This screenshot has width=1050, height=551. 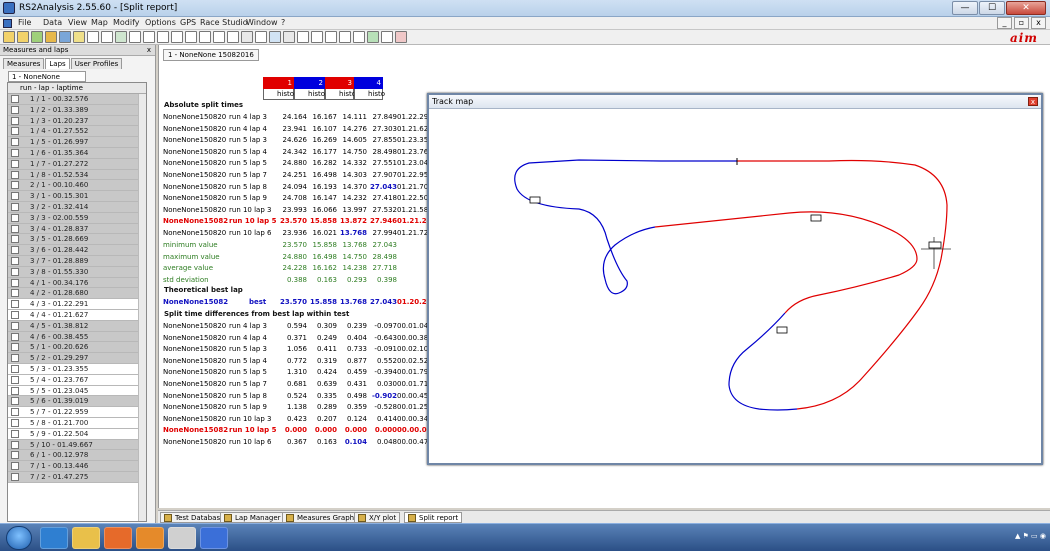 I want to click on mdi-close-button: x, so click(x=1038, y=23).